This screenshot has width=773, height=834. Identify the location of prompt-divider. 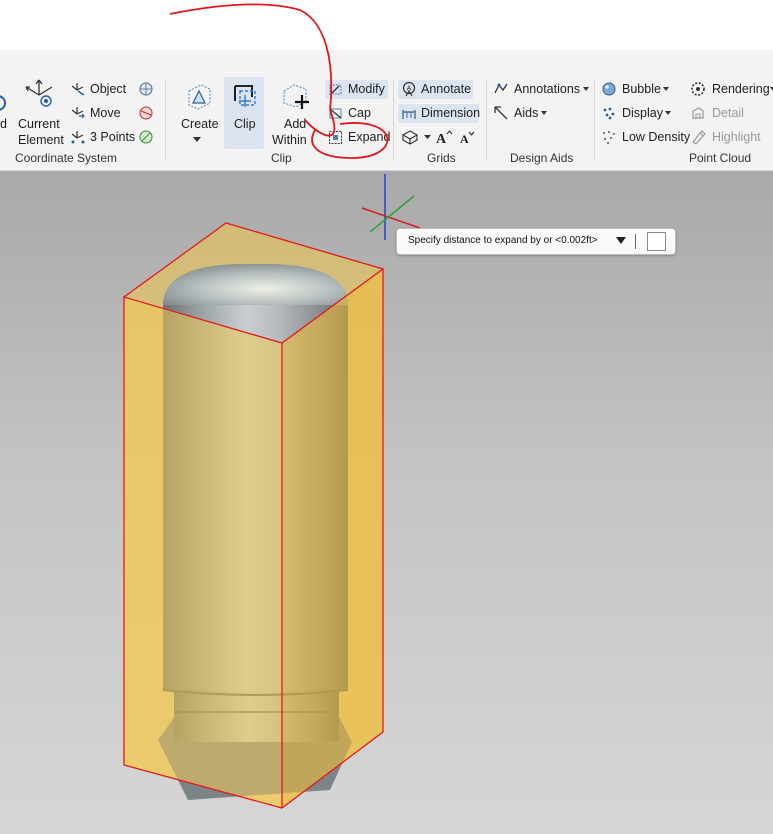
(635, 241).